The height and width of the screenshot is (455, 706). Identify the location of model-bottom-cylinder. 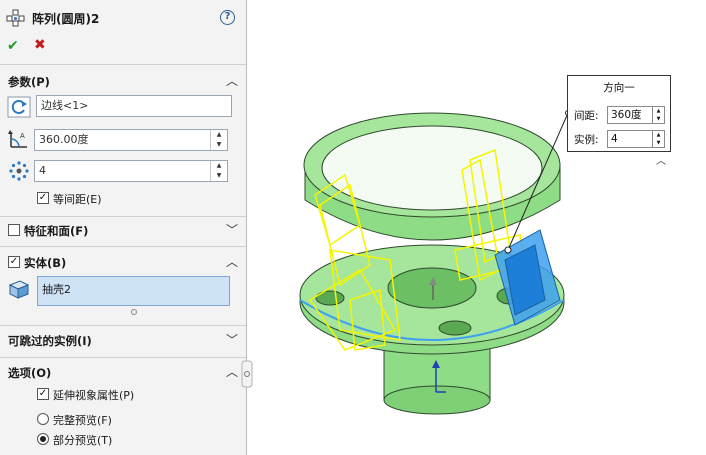
(437, 379).